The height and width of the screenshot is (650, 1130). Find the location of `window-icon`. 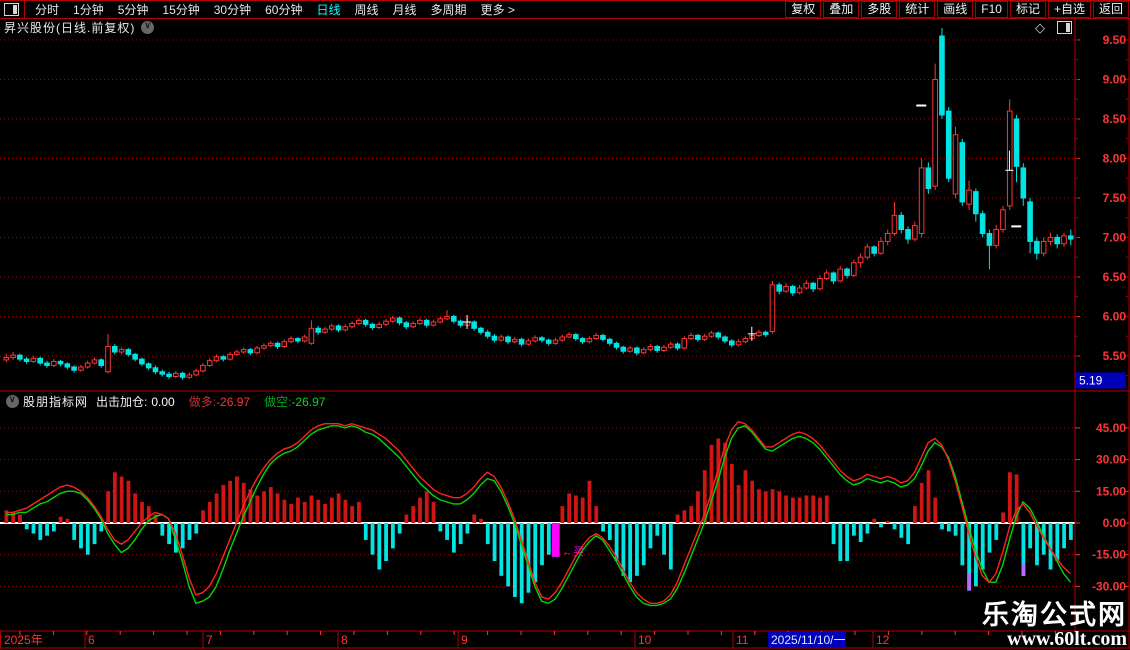

window-icon is located at coordinates (1064, 27).